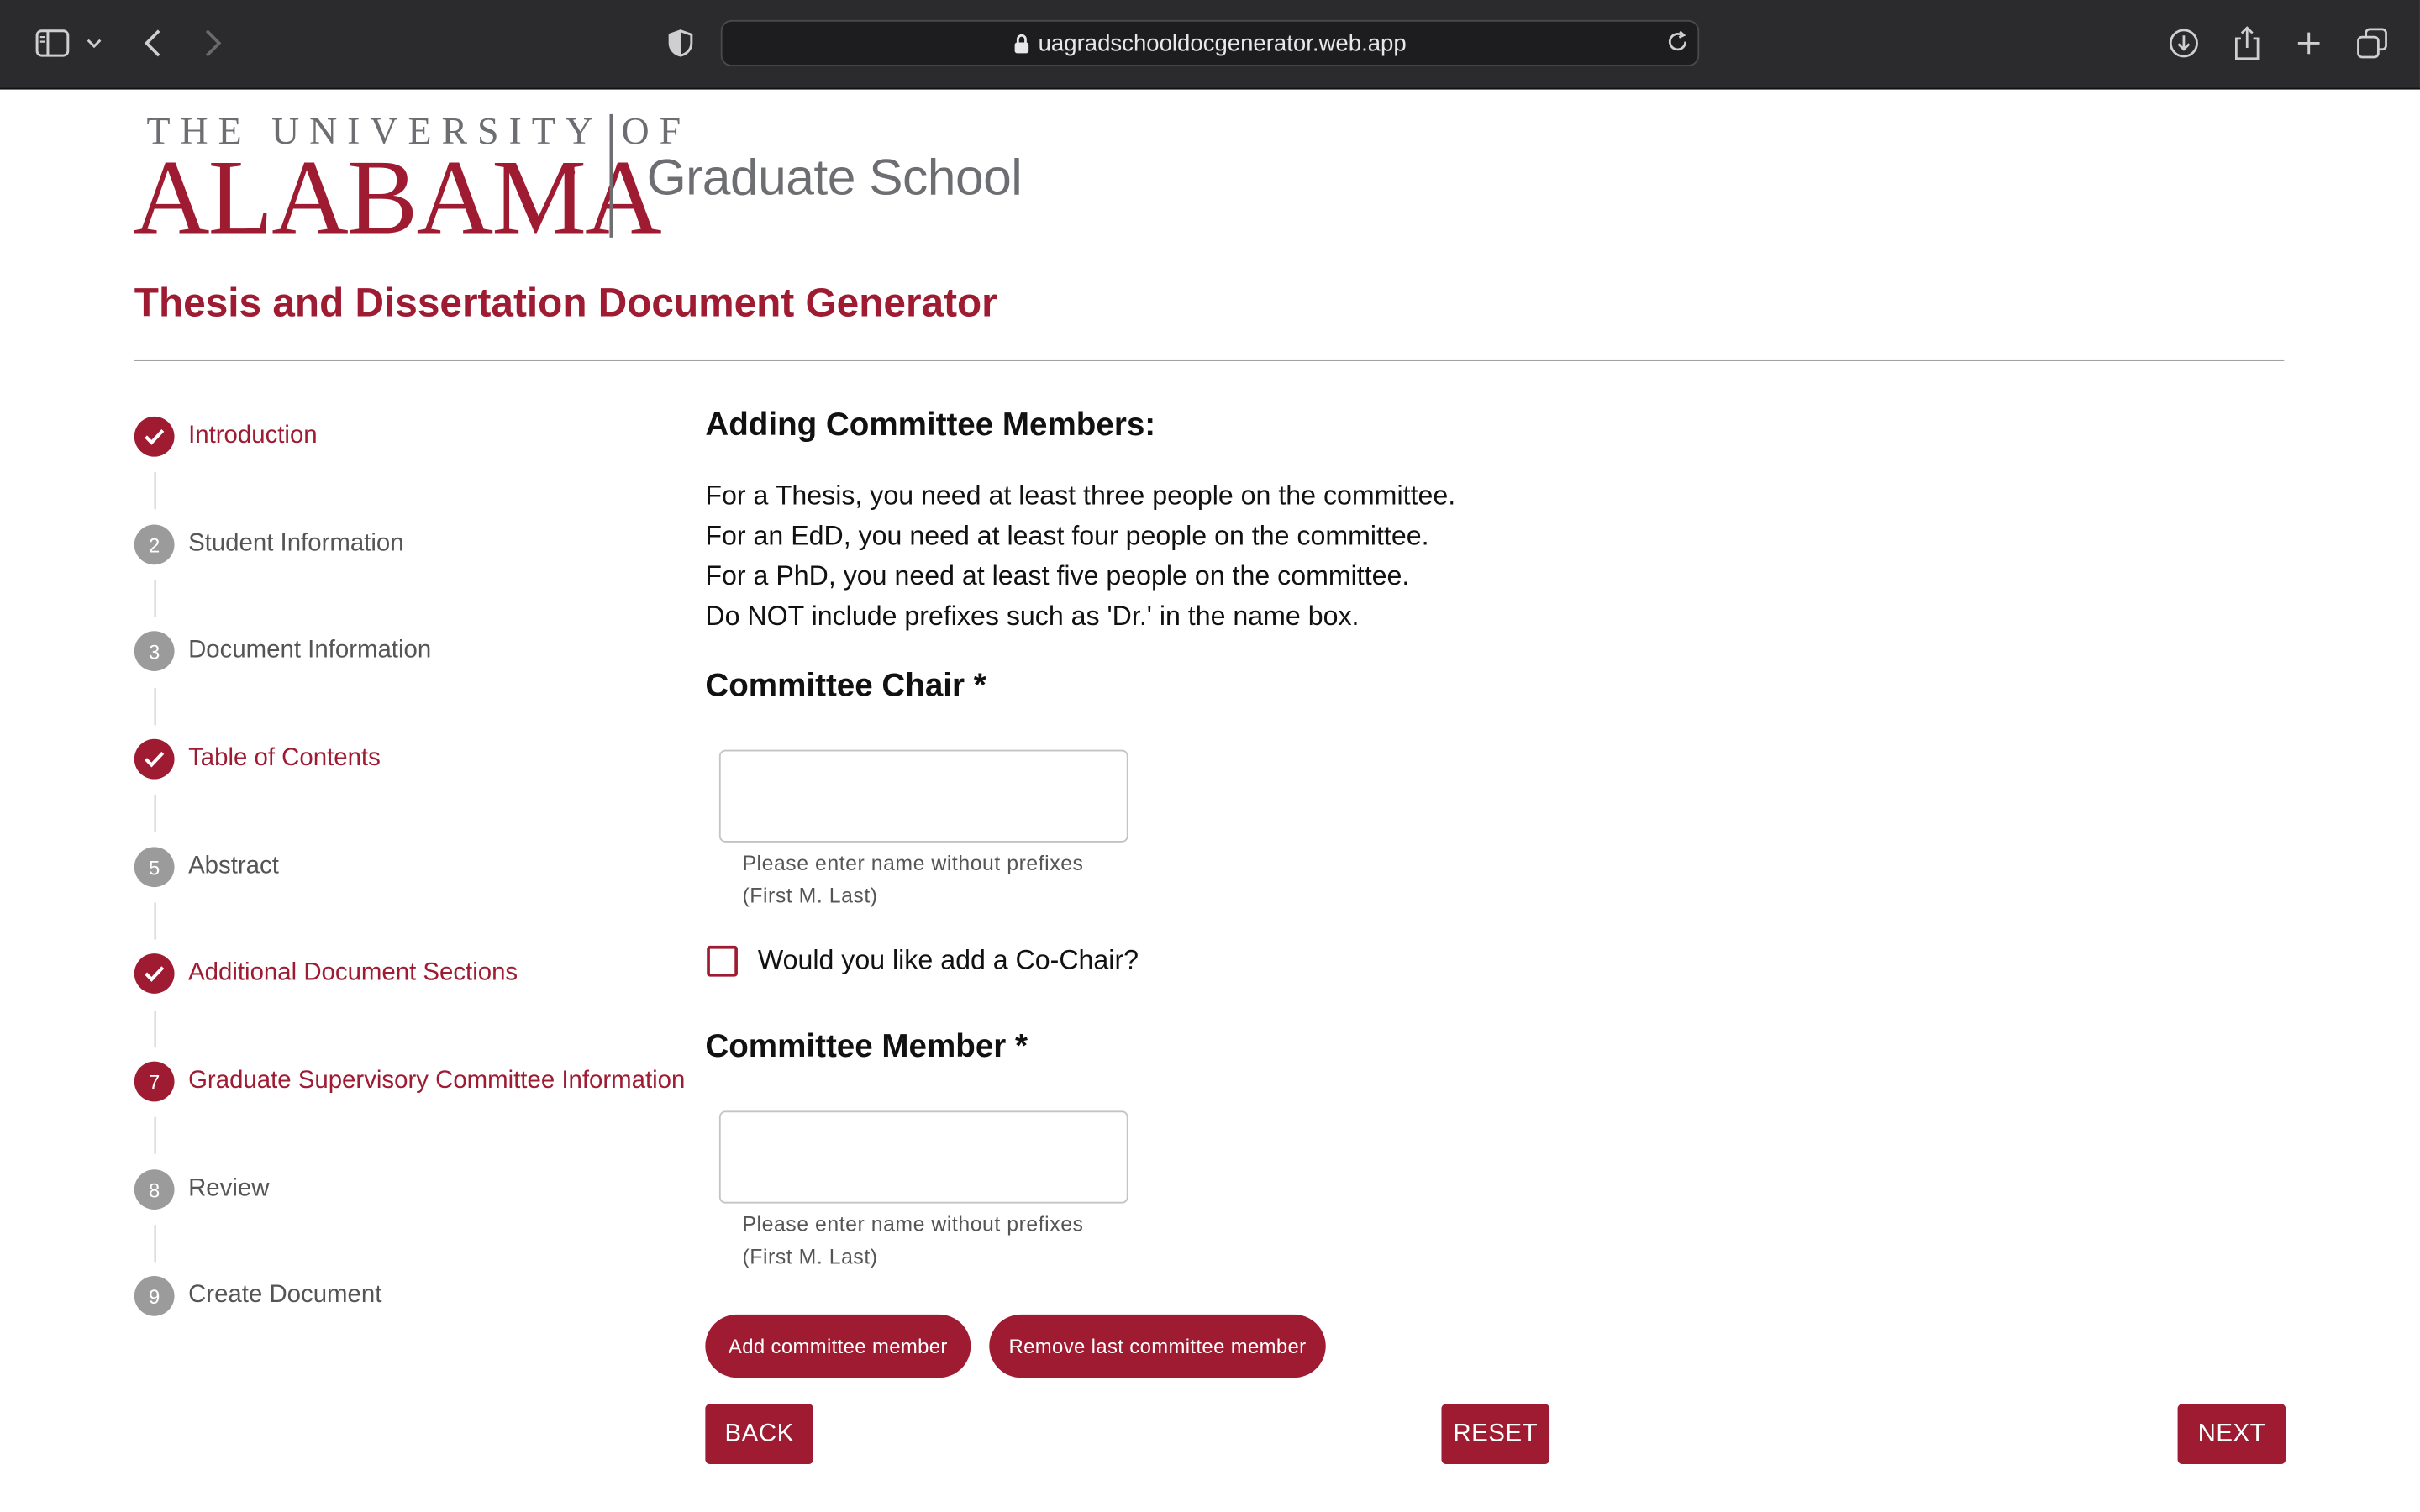  I want to click on tab-overview-icon, so click(2371, 43).